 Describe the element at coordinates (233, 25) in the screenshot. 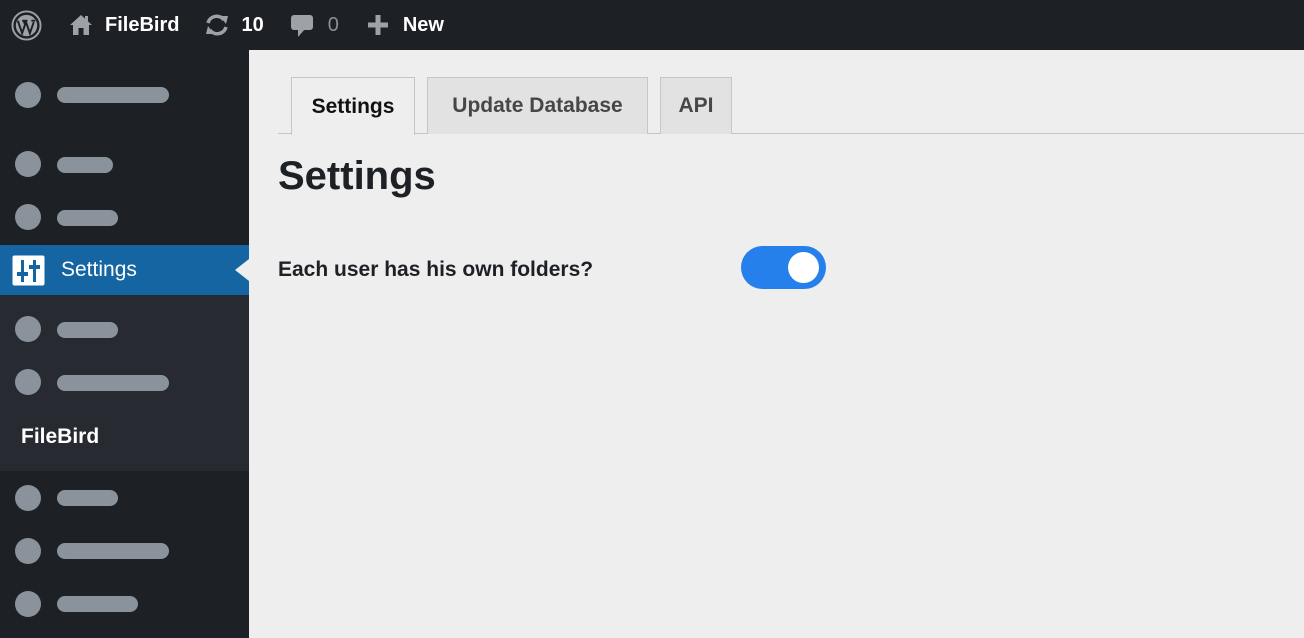

I see `updates-link: 10` at that location.